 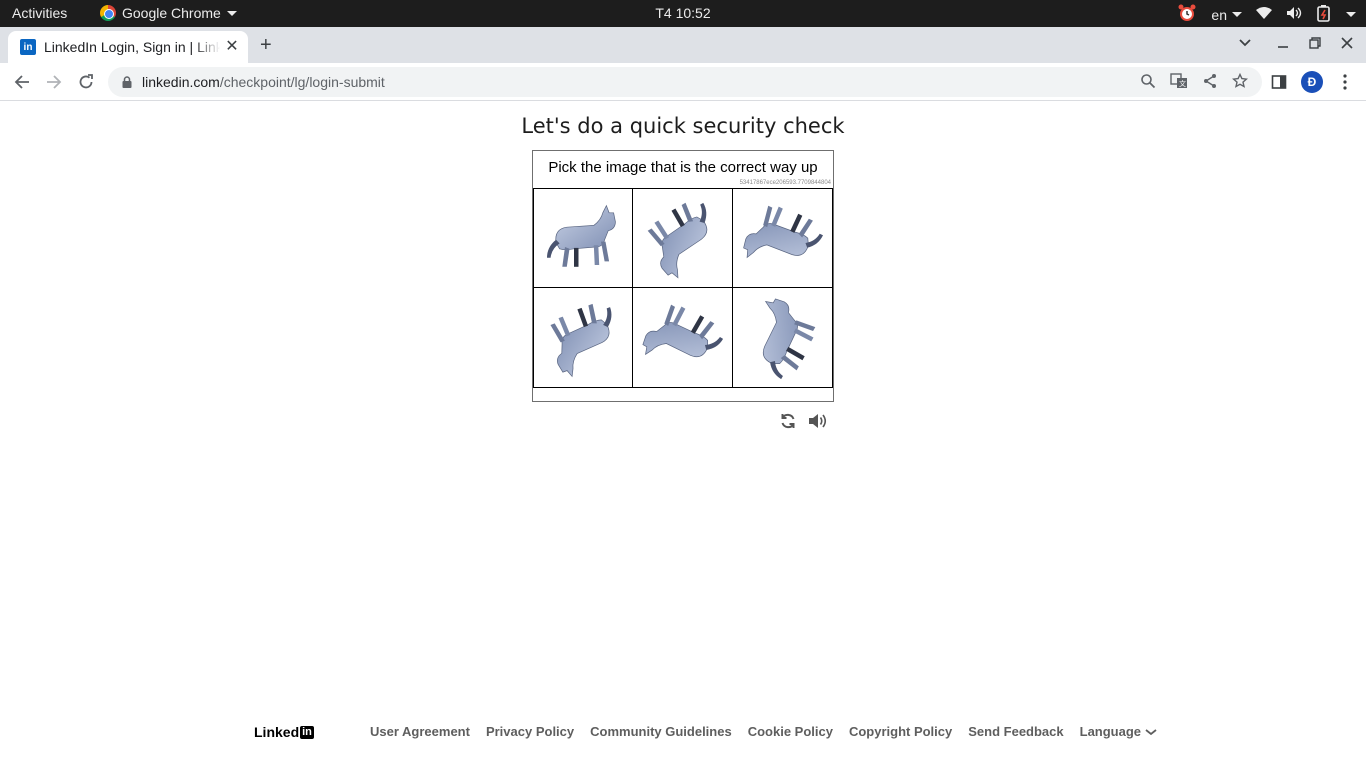 I want to click on back-arrow-icon, so click(x=22, y=82).